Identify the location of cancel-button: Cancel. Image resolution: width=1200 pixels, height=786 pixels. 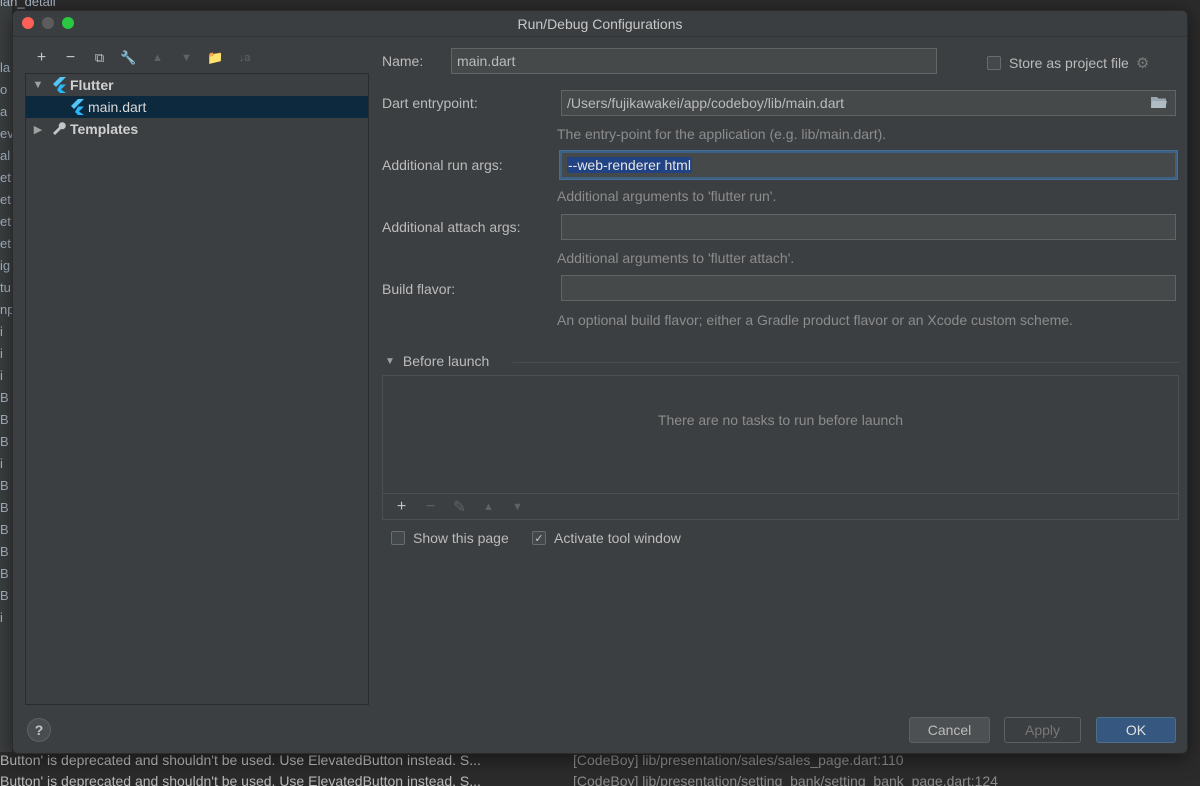
(949, 730).